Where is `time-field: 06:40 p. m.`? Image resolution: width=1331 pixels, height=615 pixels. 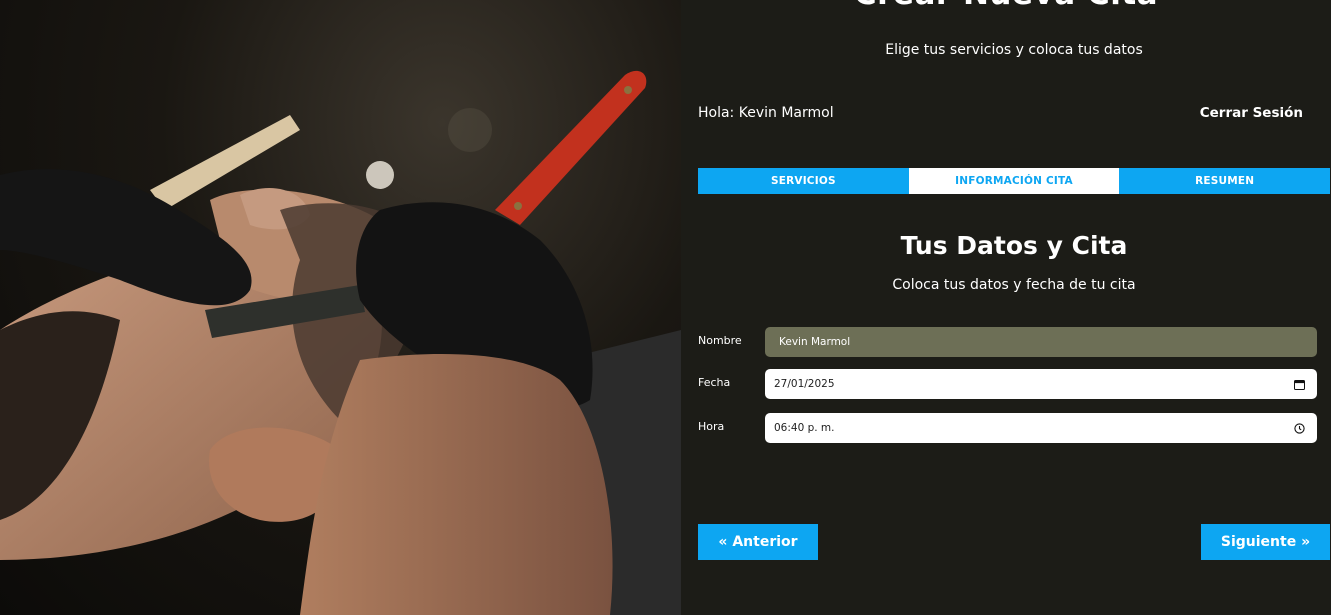
time-field: 06:40 p. m. is located at coordinates (1041, 428).